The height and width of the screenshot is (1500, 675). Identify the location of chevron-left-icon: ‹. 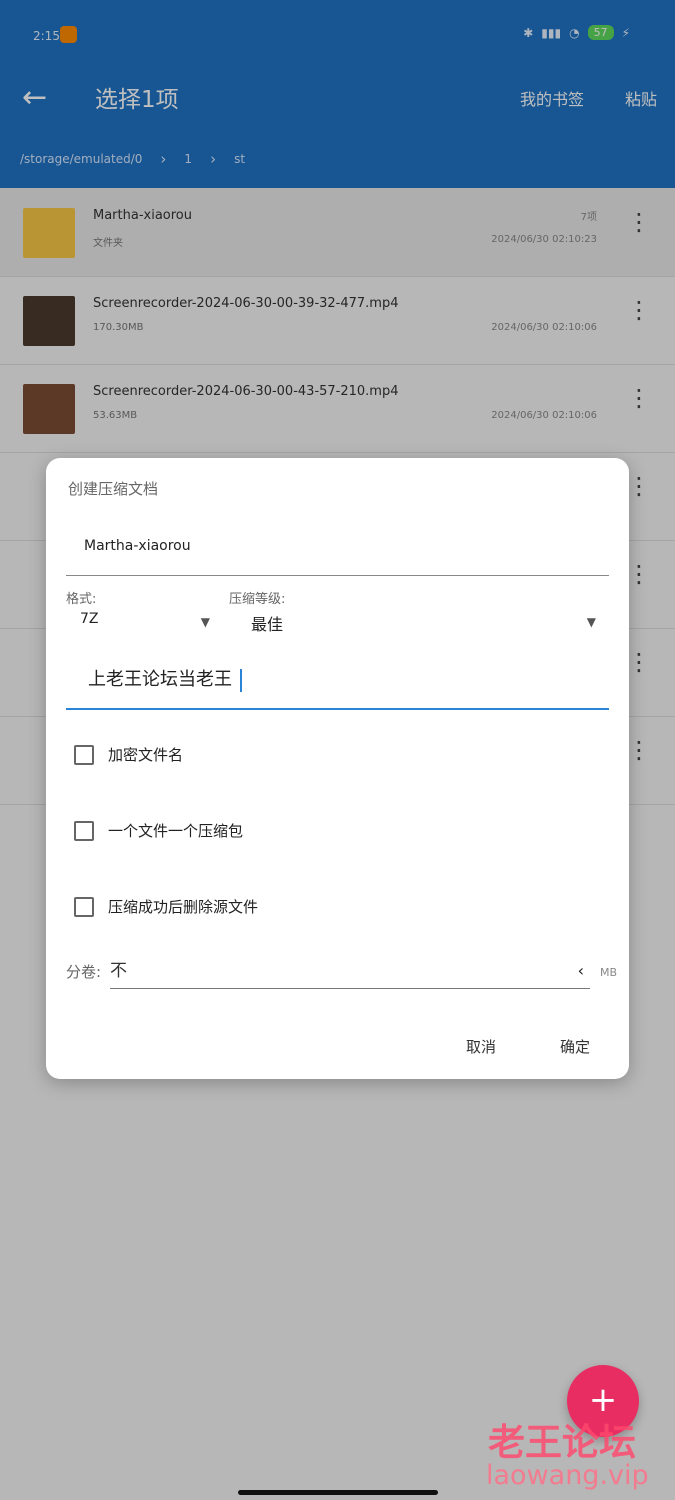
(581, 971).